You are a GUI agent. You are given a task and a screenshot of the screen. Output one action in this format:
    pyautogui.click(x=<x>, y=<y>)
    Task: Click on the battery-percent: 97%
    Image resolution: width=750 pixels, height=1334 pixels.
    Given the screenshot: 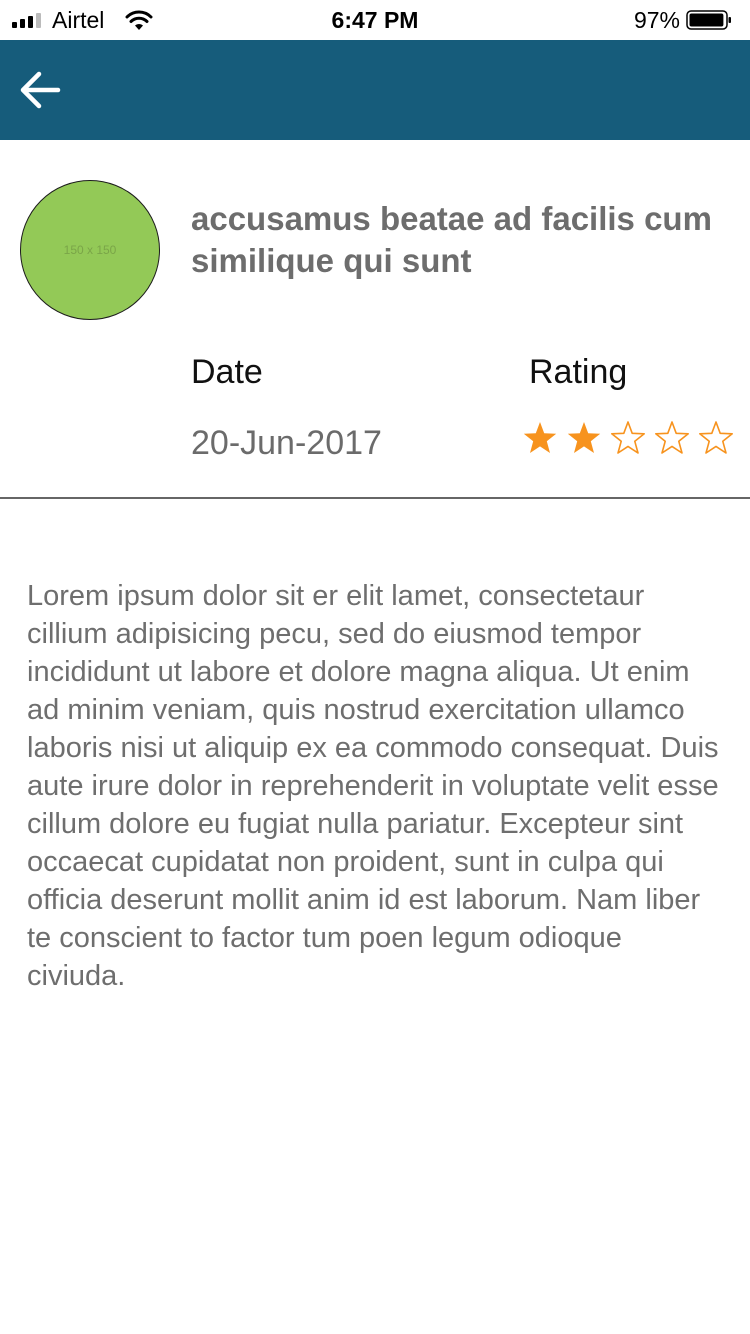 What is the action you would take?
    pyautogui.click(x=656, y=20)
    